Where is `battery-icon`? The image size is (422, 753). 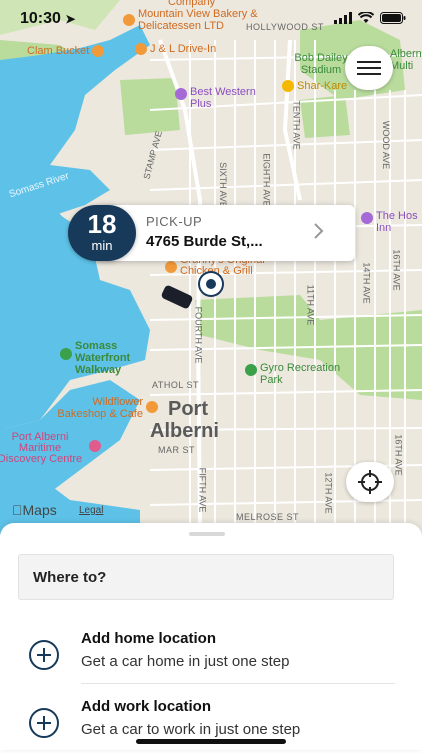 battery-icon is located at coordinates (393, 18).